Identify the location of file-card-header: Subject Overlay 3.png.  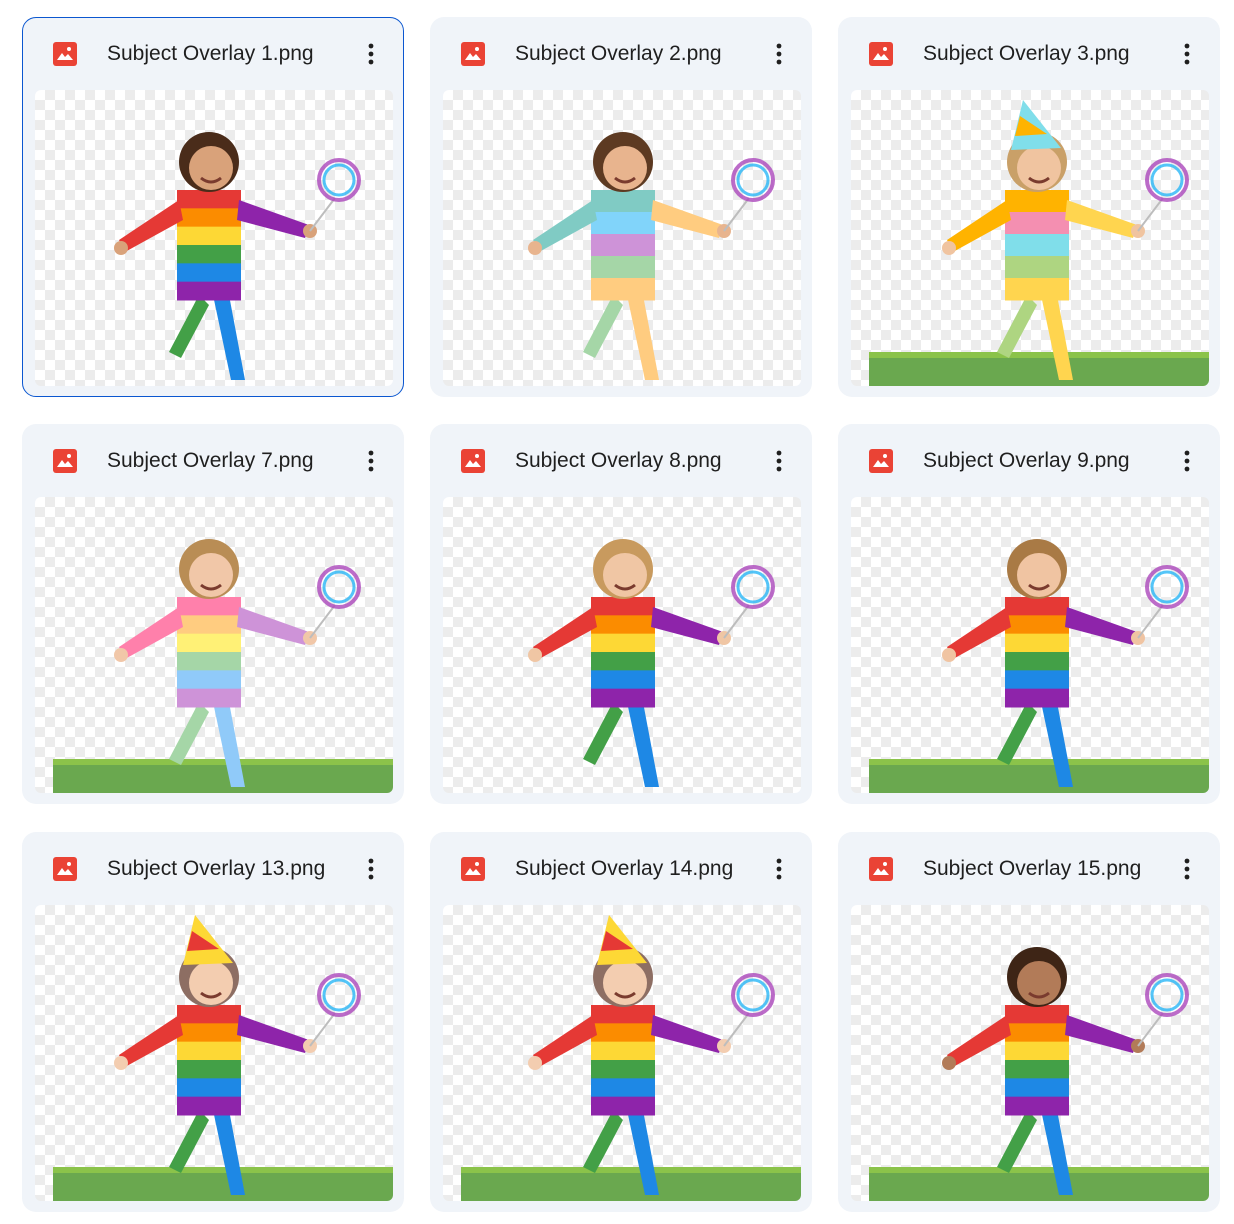
(1029, 54).